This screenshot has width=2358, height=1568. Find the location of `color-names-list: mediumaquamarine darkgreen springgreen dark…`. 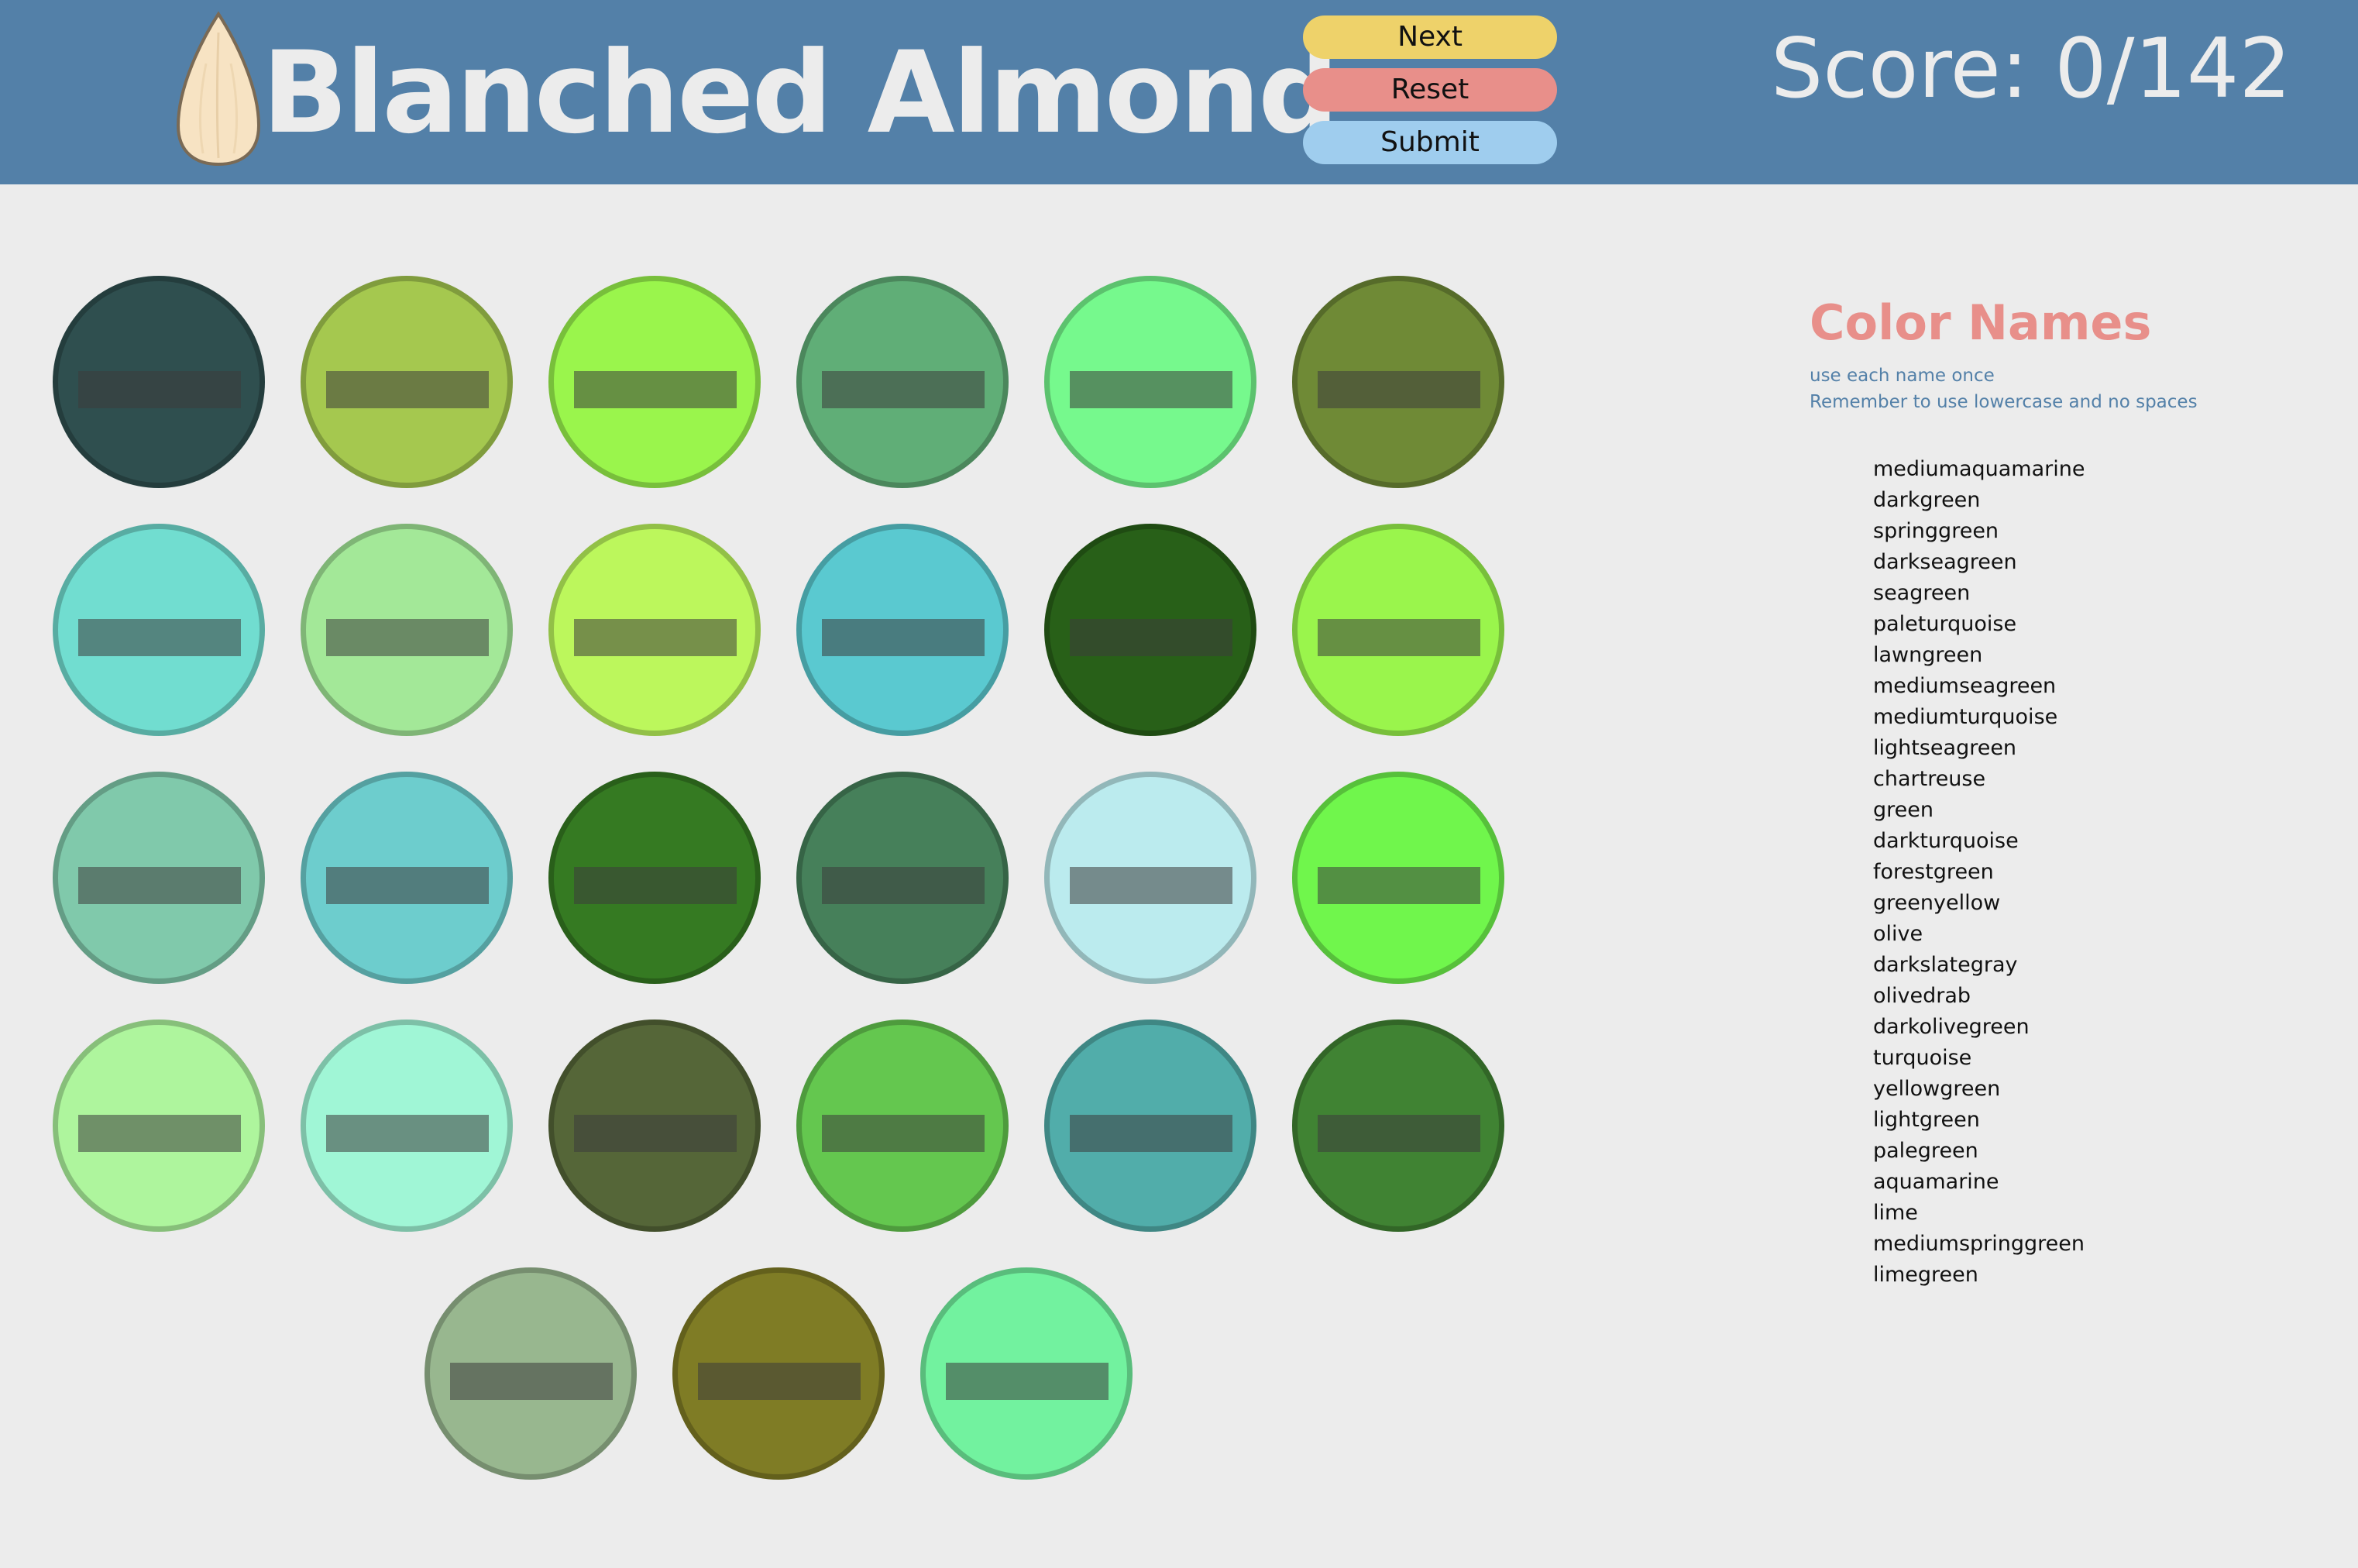

color-names-list: mediumaquamarine darkgreen springgreen dark… is located at coordinates (2065, 872).